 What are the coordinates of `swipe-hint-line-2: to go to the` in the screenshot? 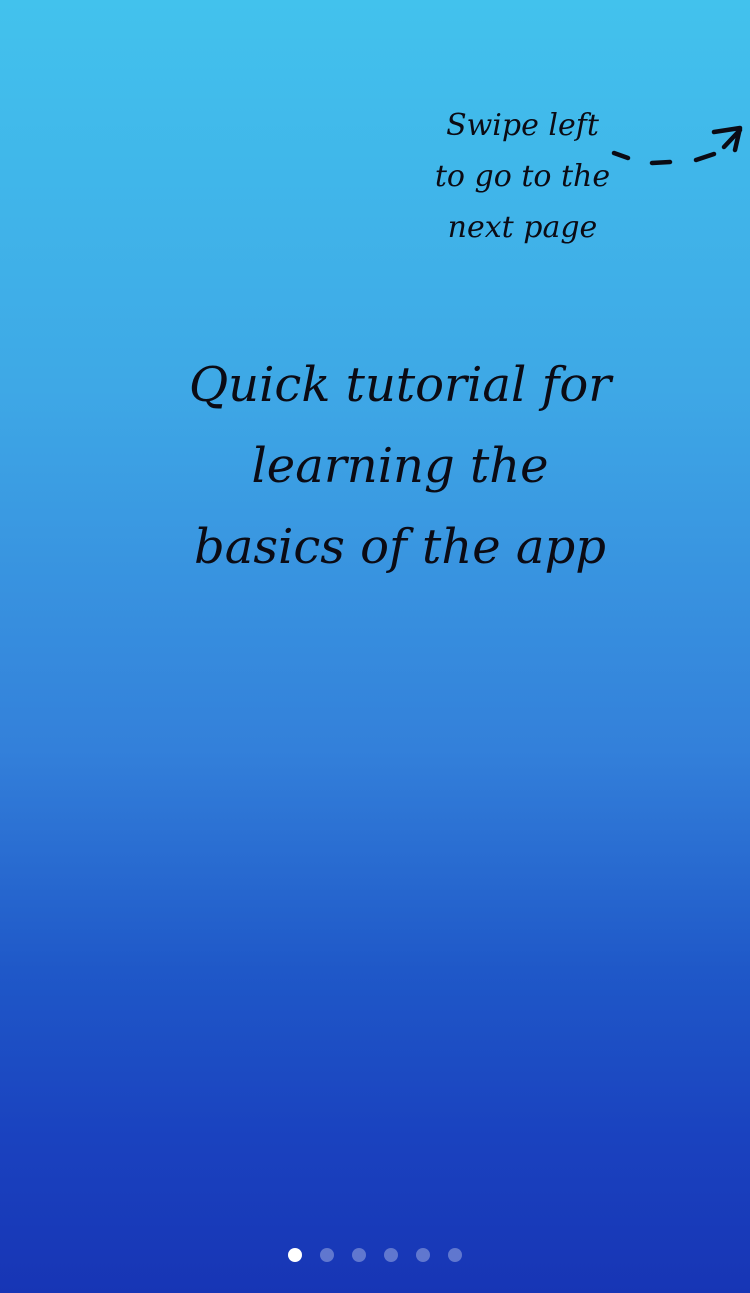 It's located at (522, 176).